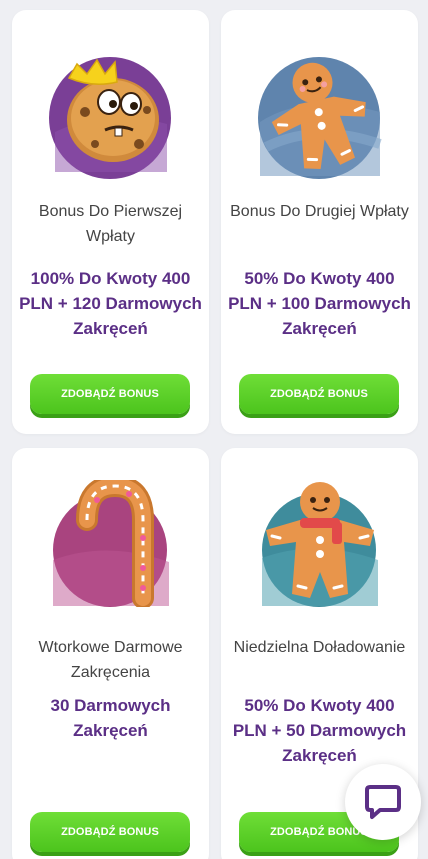 The image size is (428, 859). Describe the element at coordinates (111, 543) in the screenshot. I see `candy-cane-icon` at that location.